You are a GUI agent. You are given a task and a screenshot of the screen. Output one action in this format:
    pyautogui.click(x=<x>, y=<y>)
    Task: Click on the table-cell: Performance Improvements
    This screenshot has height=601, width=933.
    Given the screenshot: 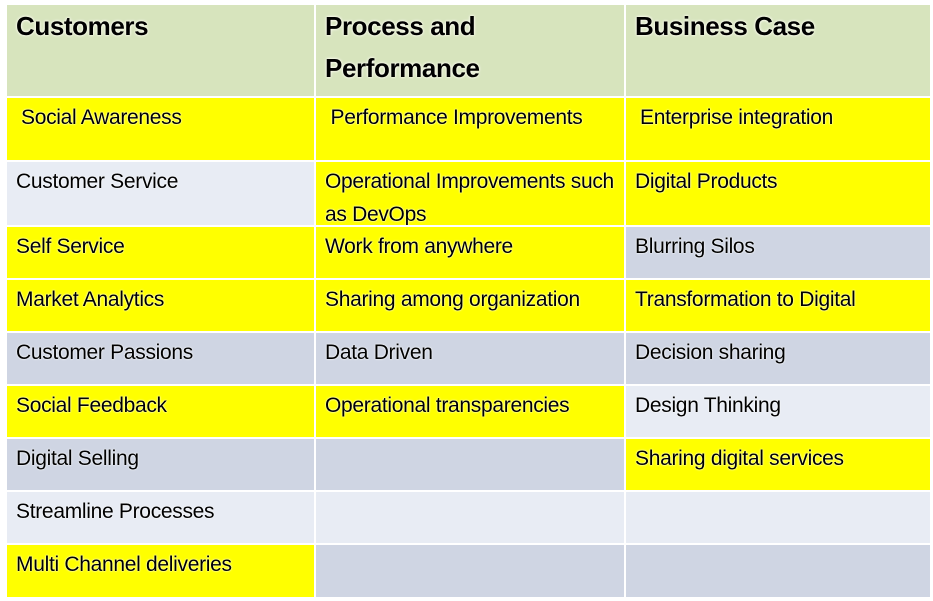 What is the action you would take?
    pyautogui.click(x=470, y=129)
    